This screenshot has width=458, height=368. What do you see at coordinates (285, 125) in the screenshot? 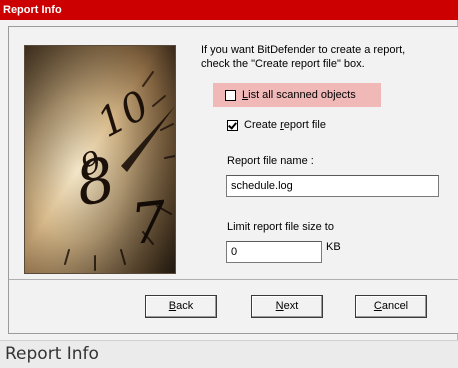
I see `create-report-label: Create report file` at bounding box center [285, 125].